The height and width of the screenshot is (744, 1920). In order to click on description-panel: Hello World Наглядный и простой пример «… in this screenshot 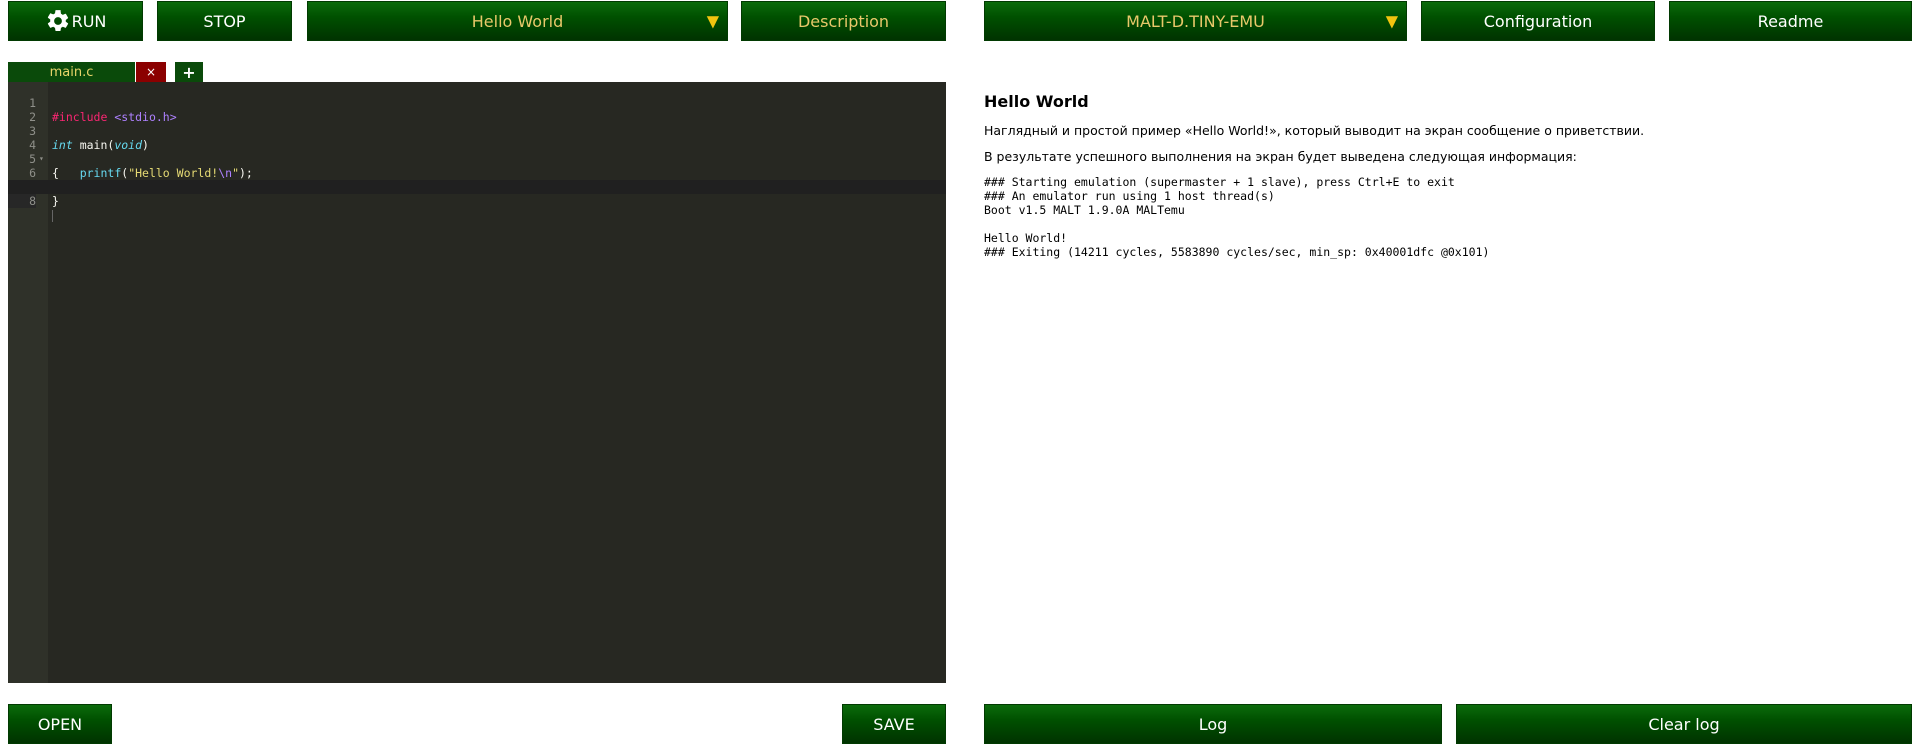, I will do `click(1444, 175)`.